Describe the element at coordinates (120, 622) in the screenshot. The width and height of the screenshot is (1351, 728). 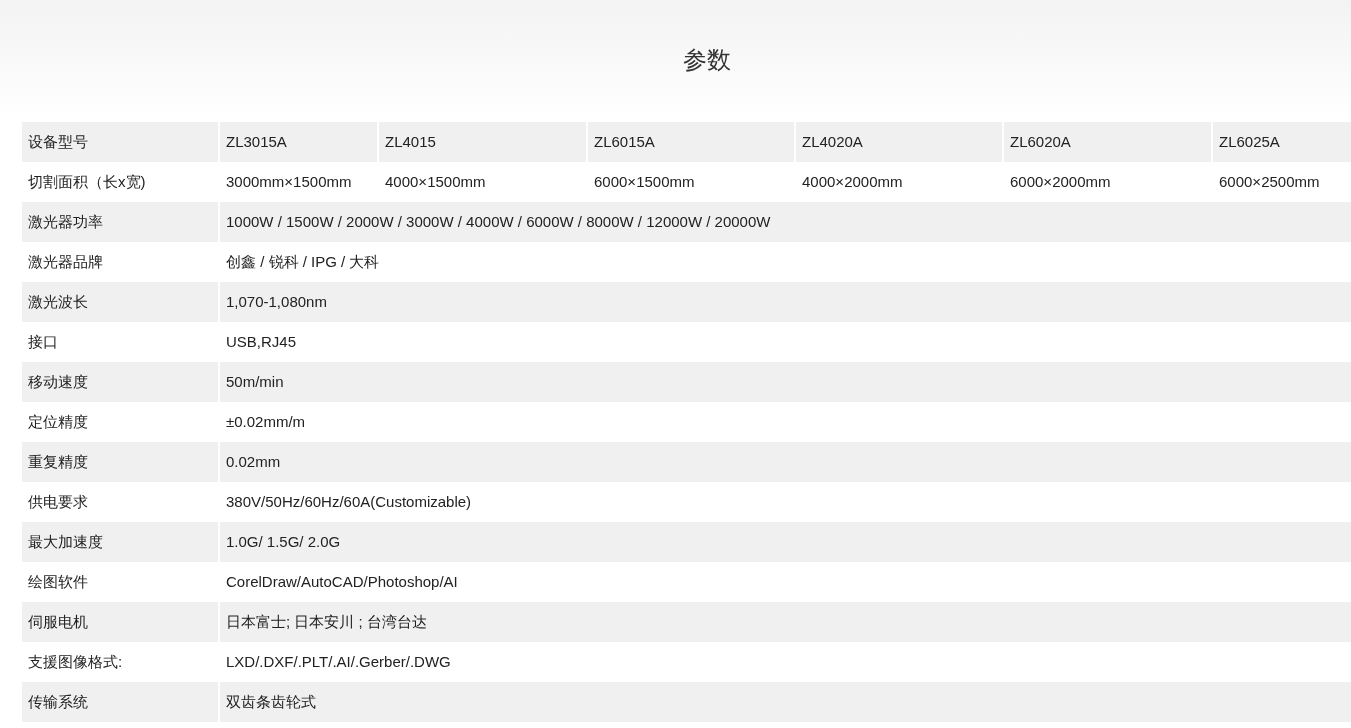
I see `row-label: 伺服电机` at that location.